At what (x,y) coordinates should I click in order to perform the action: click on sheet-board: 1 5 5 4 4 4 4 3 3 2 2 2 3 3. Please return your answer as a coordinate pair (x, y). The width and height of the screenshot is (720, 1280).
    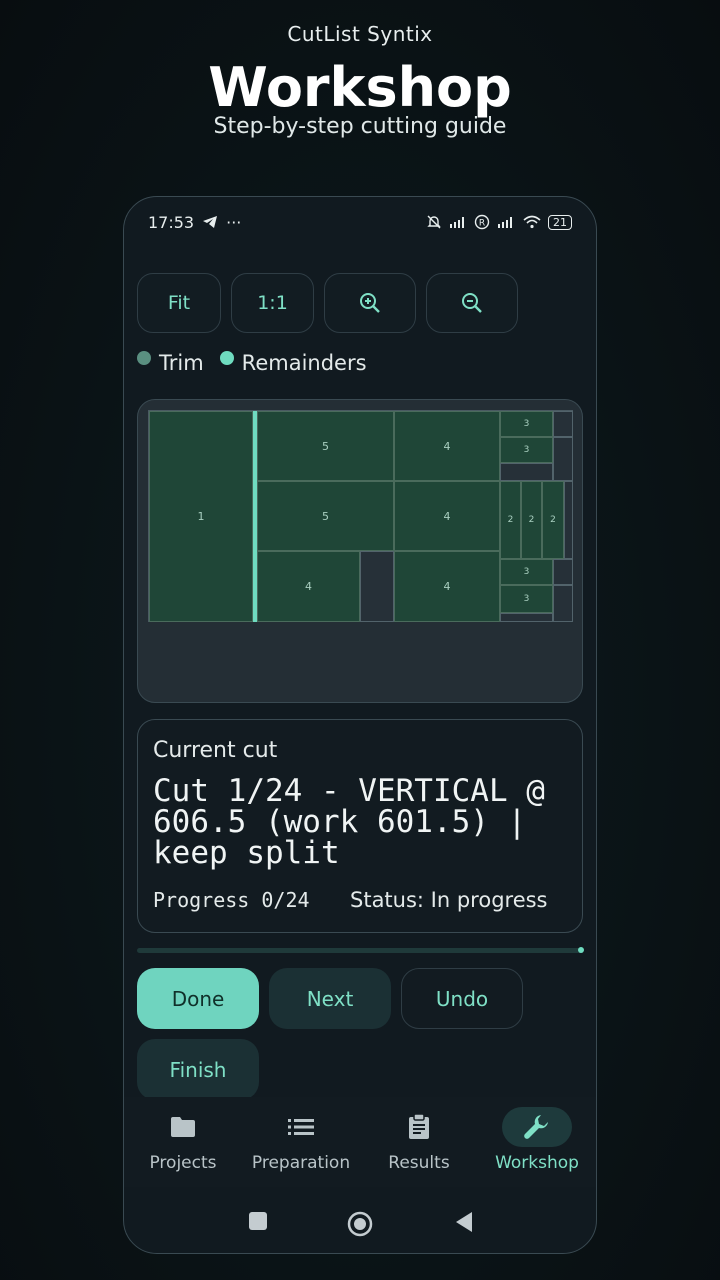
    Looking at the image, I should click on (360, 516).